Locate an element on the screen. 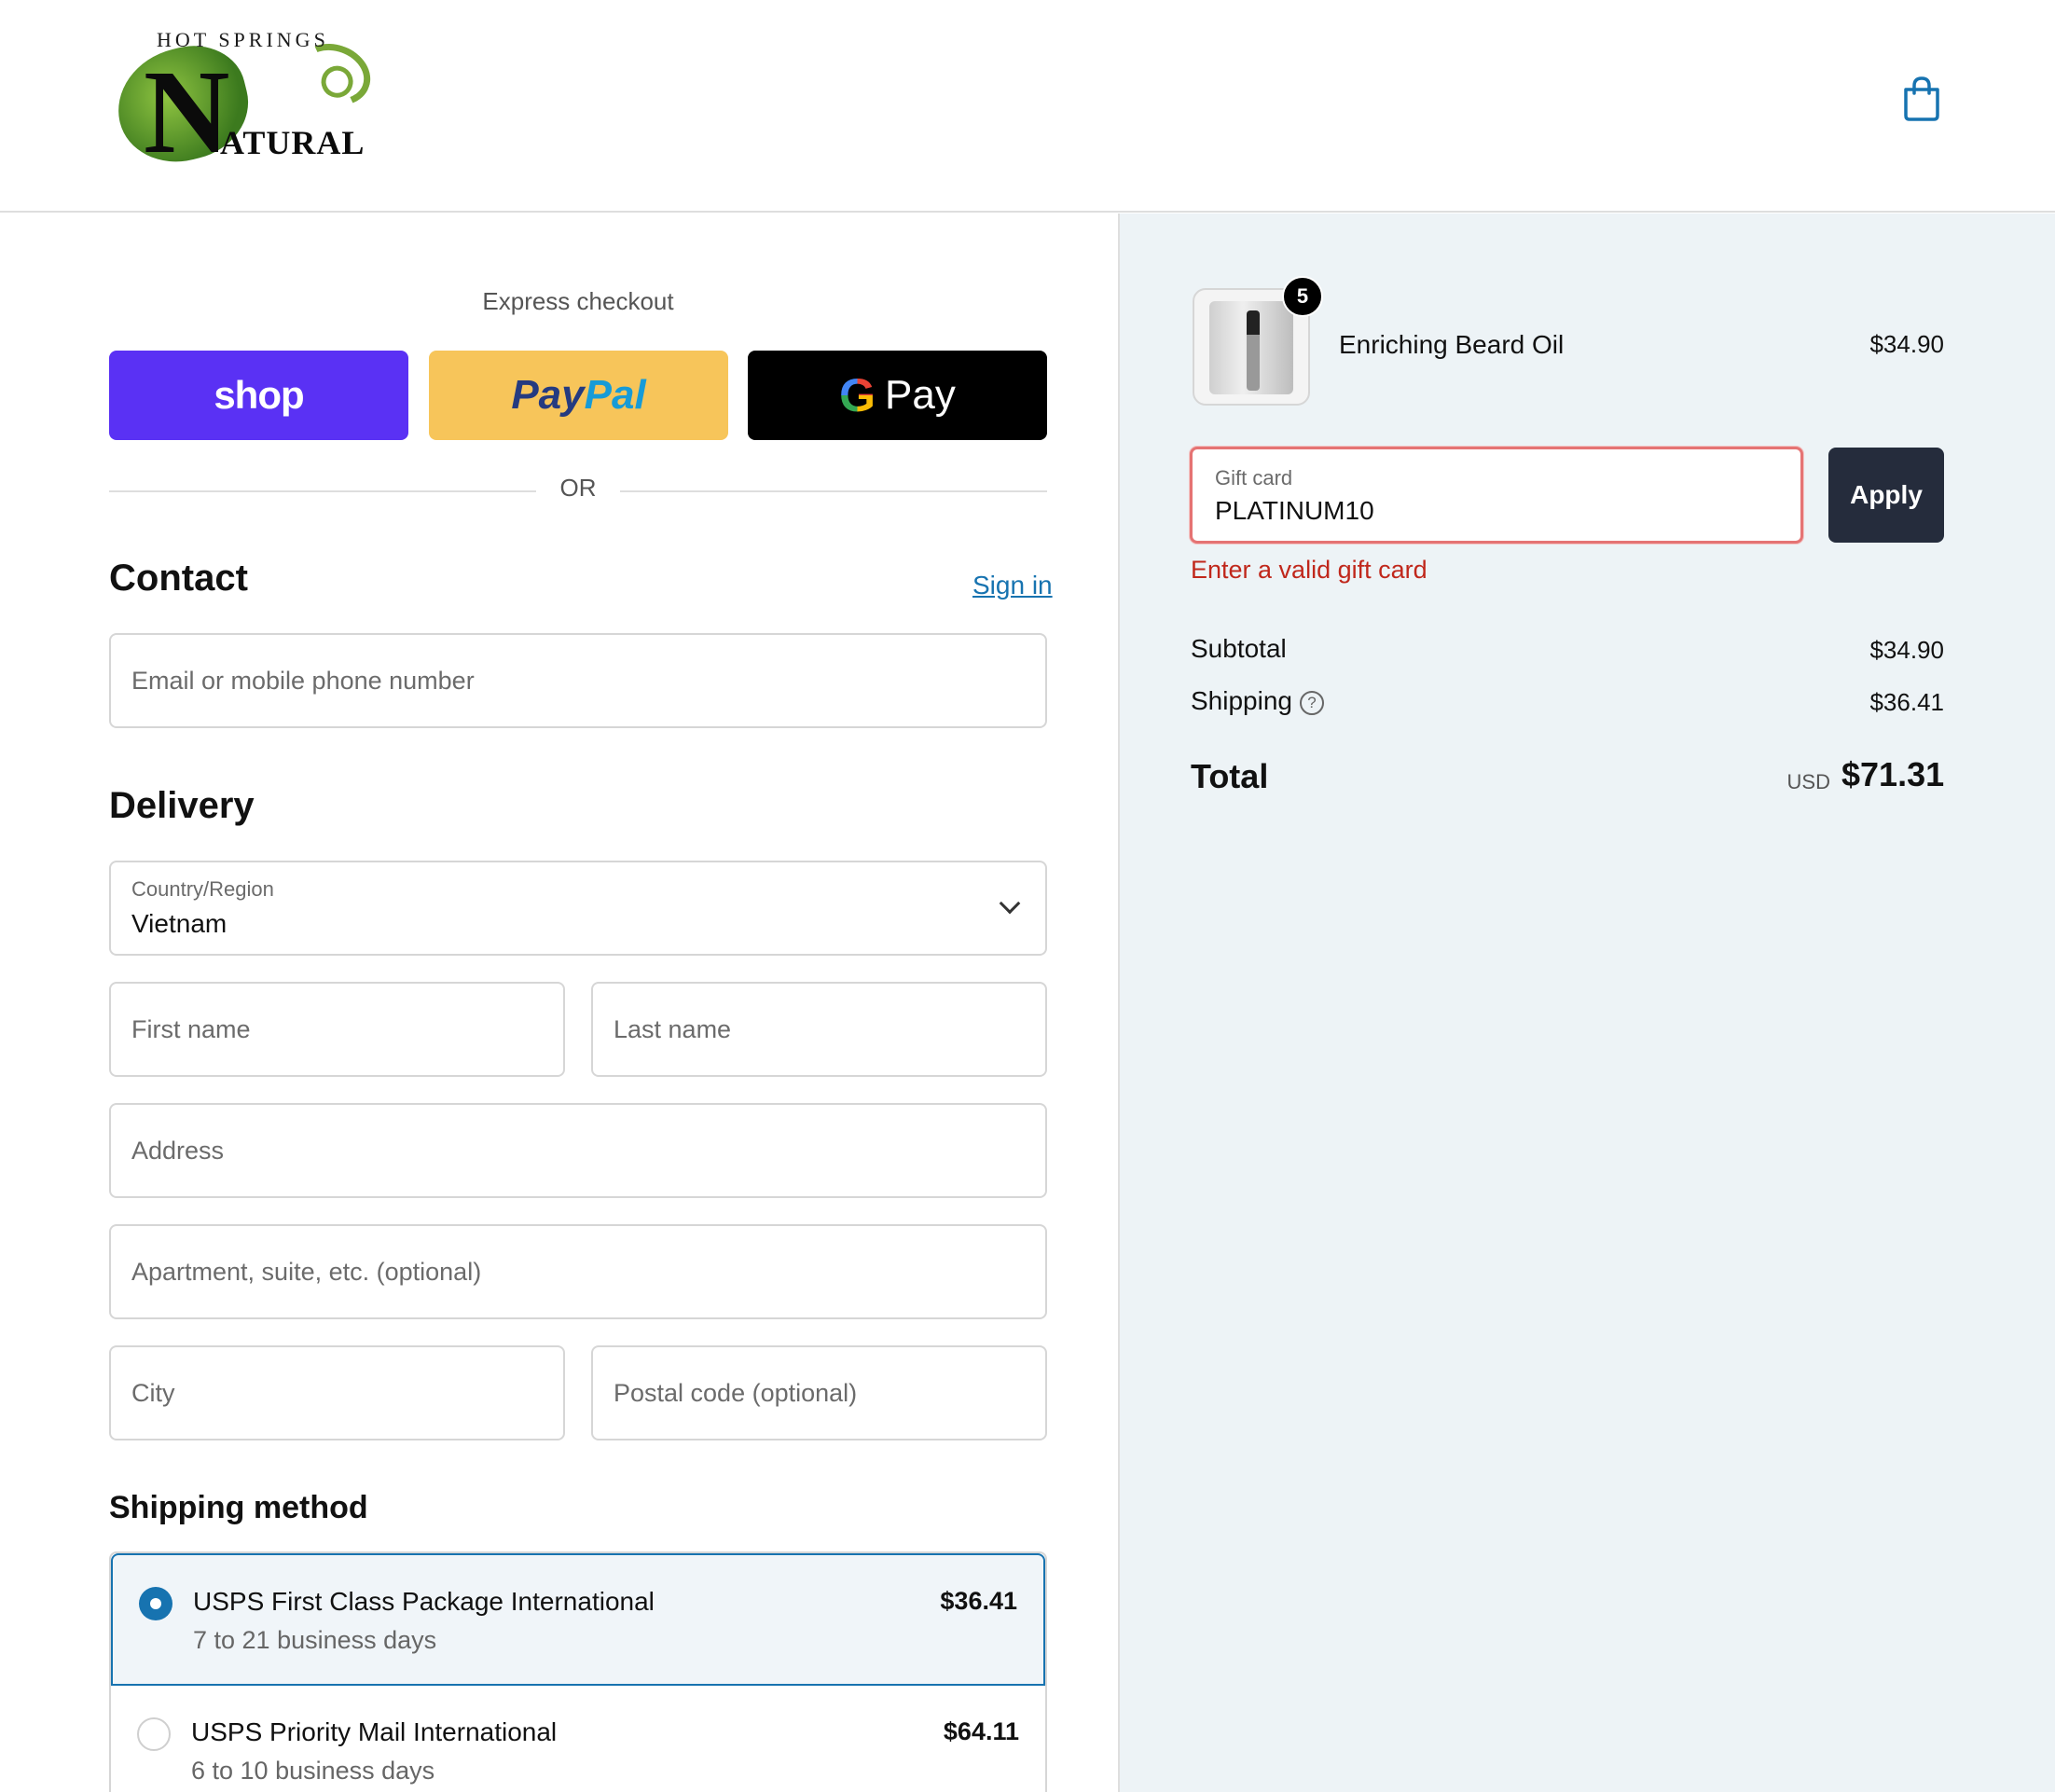 The image size is (2055, 1792). paypal-label-pay: Pay is located at coordinates (548, 395).